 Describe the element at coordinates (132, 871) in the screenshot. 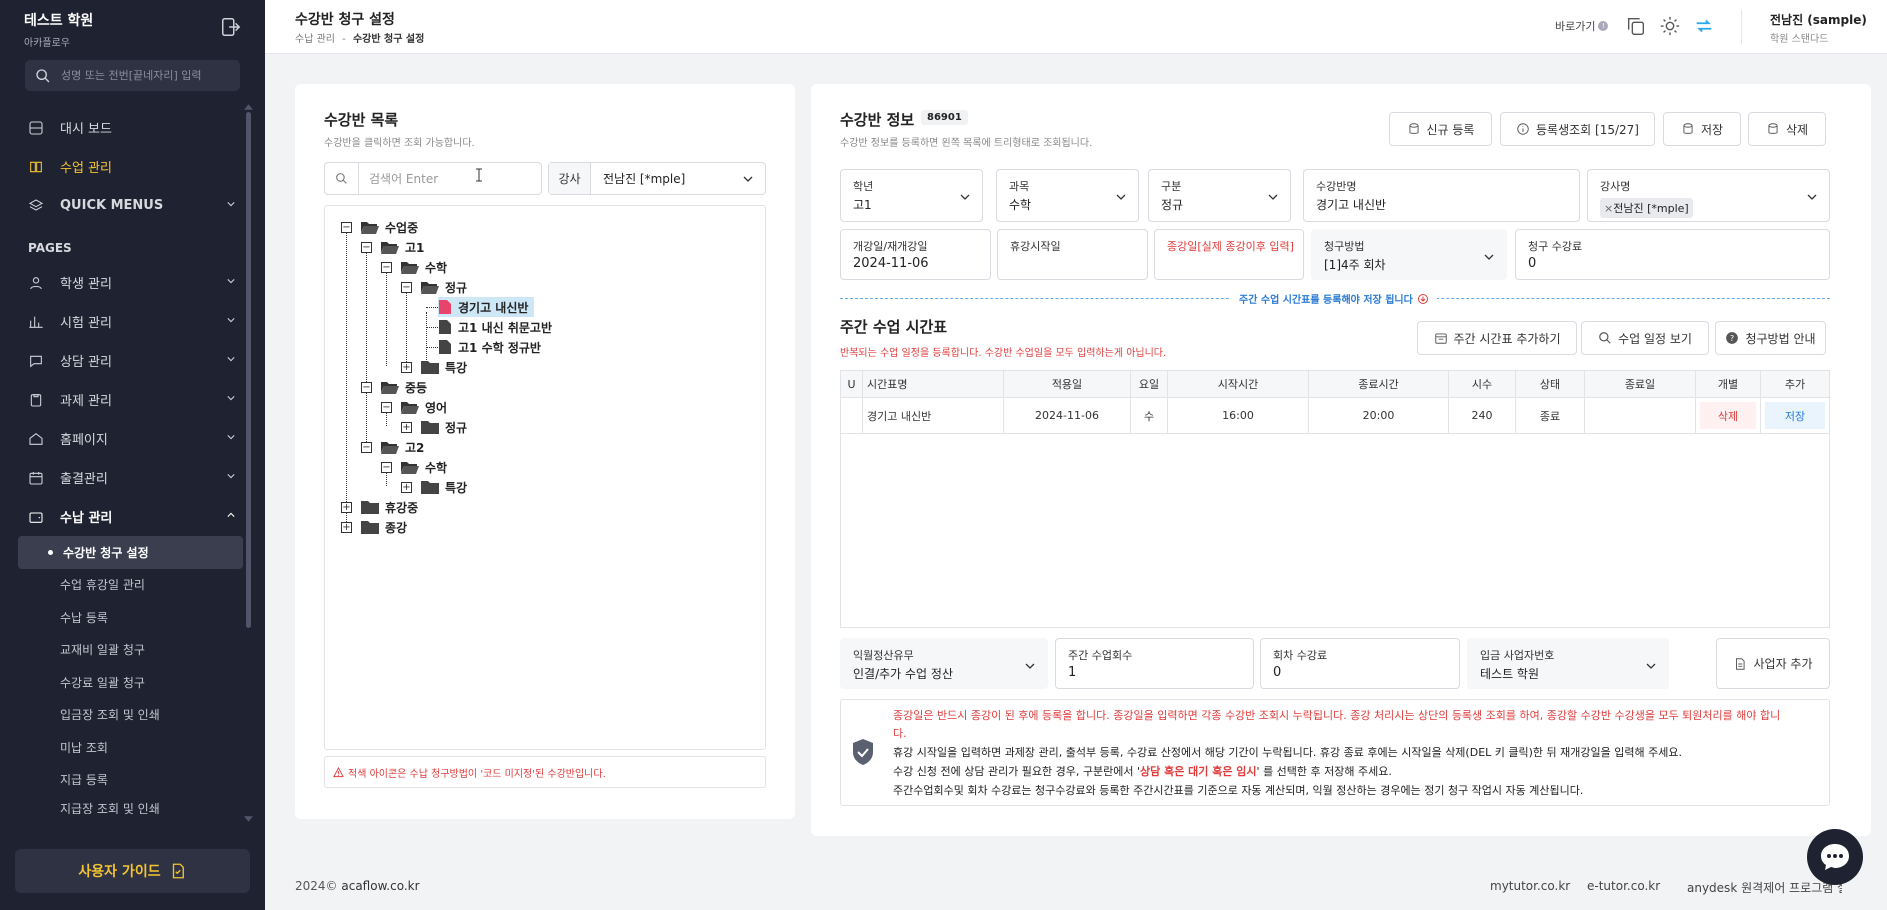

I see `user-guide-button: 사용자 가이드` at that location.